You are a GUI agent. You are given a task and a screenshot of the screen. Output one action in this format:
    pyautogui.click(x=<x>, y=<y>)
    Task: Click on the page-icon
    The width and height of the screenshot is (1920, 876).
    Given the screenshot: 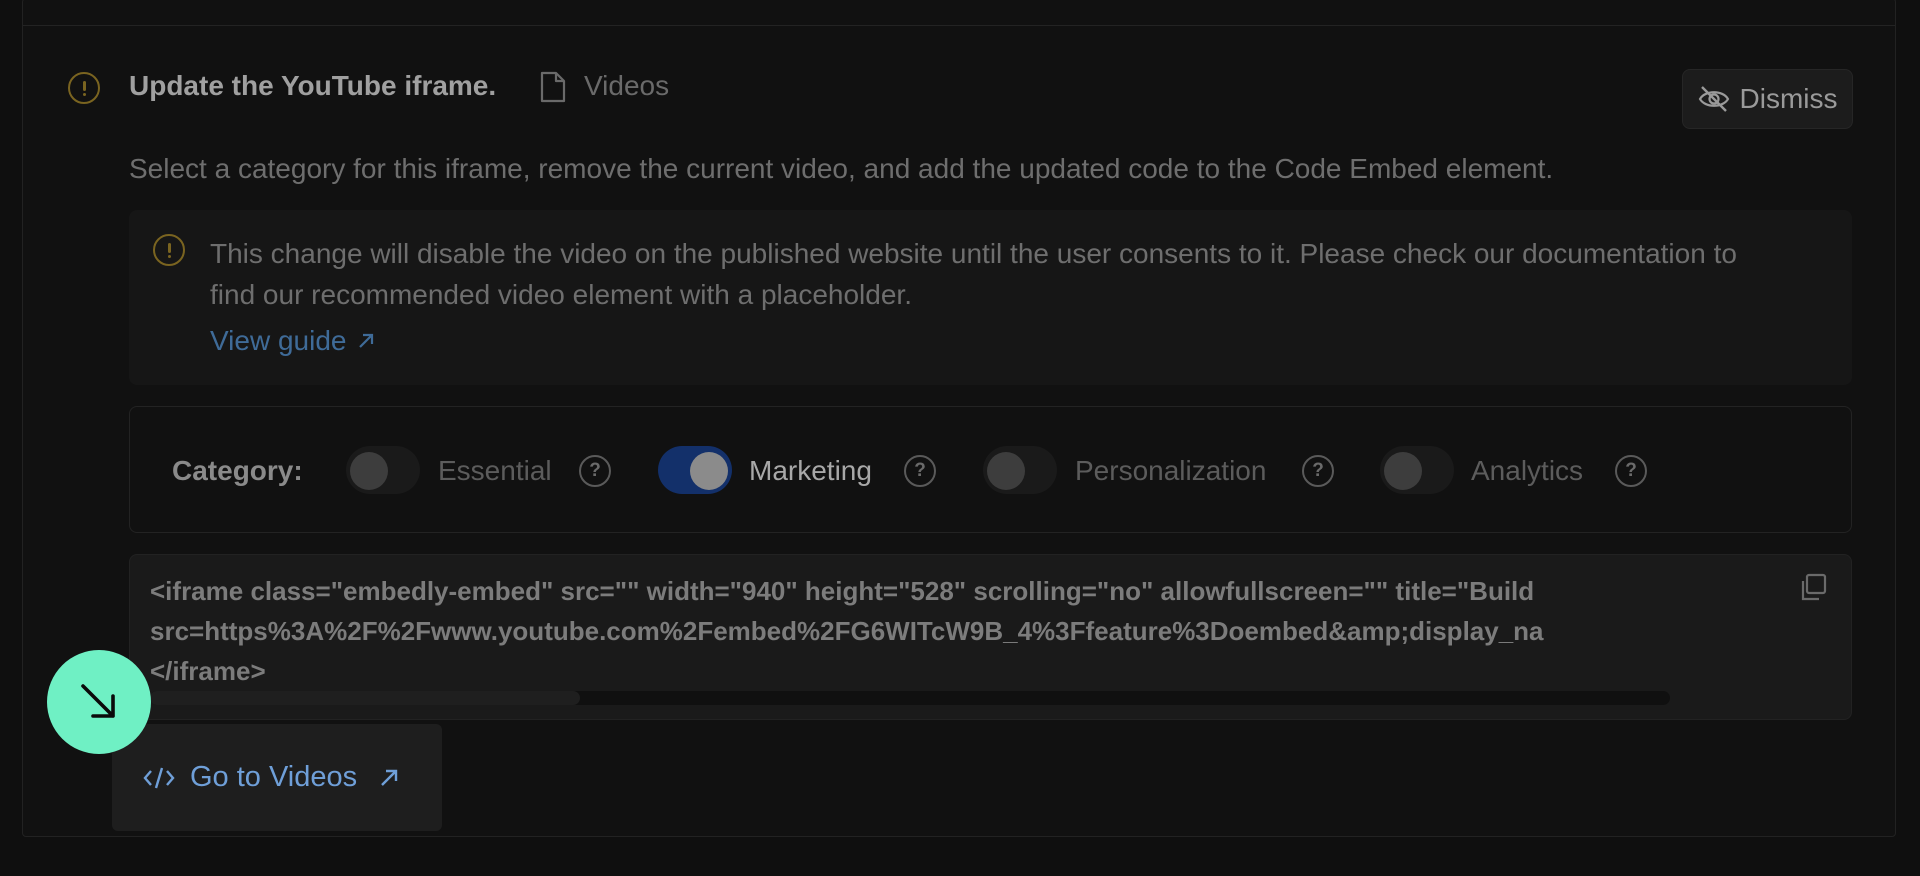 What is the action you would take?
    pyautogui.click(x=553, y=87)
    